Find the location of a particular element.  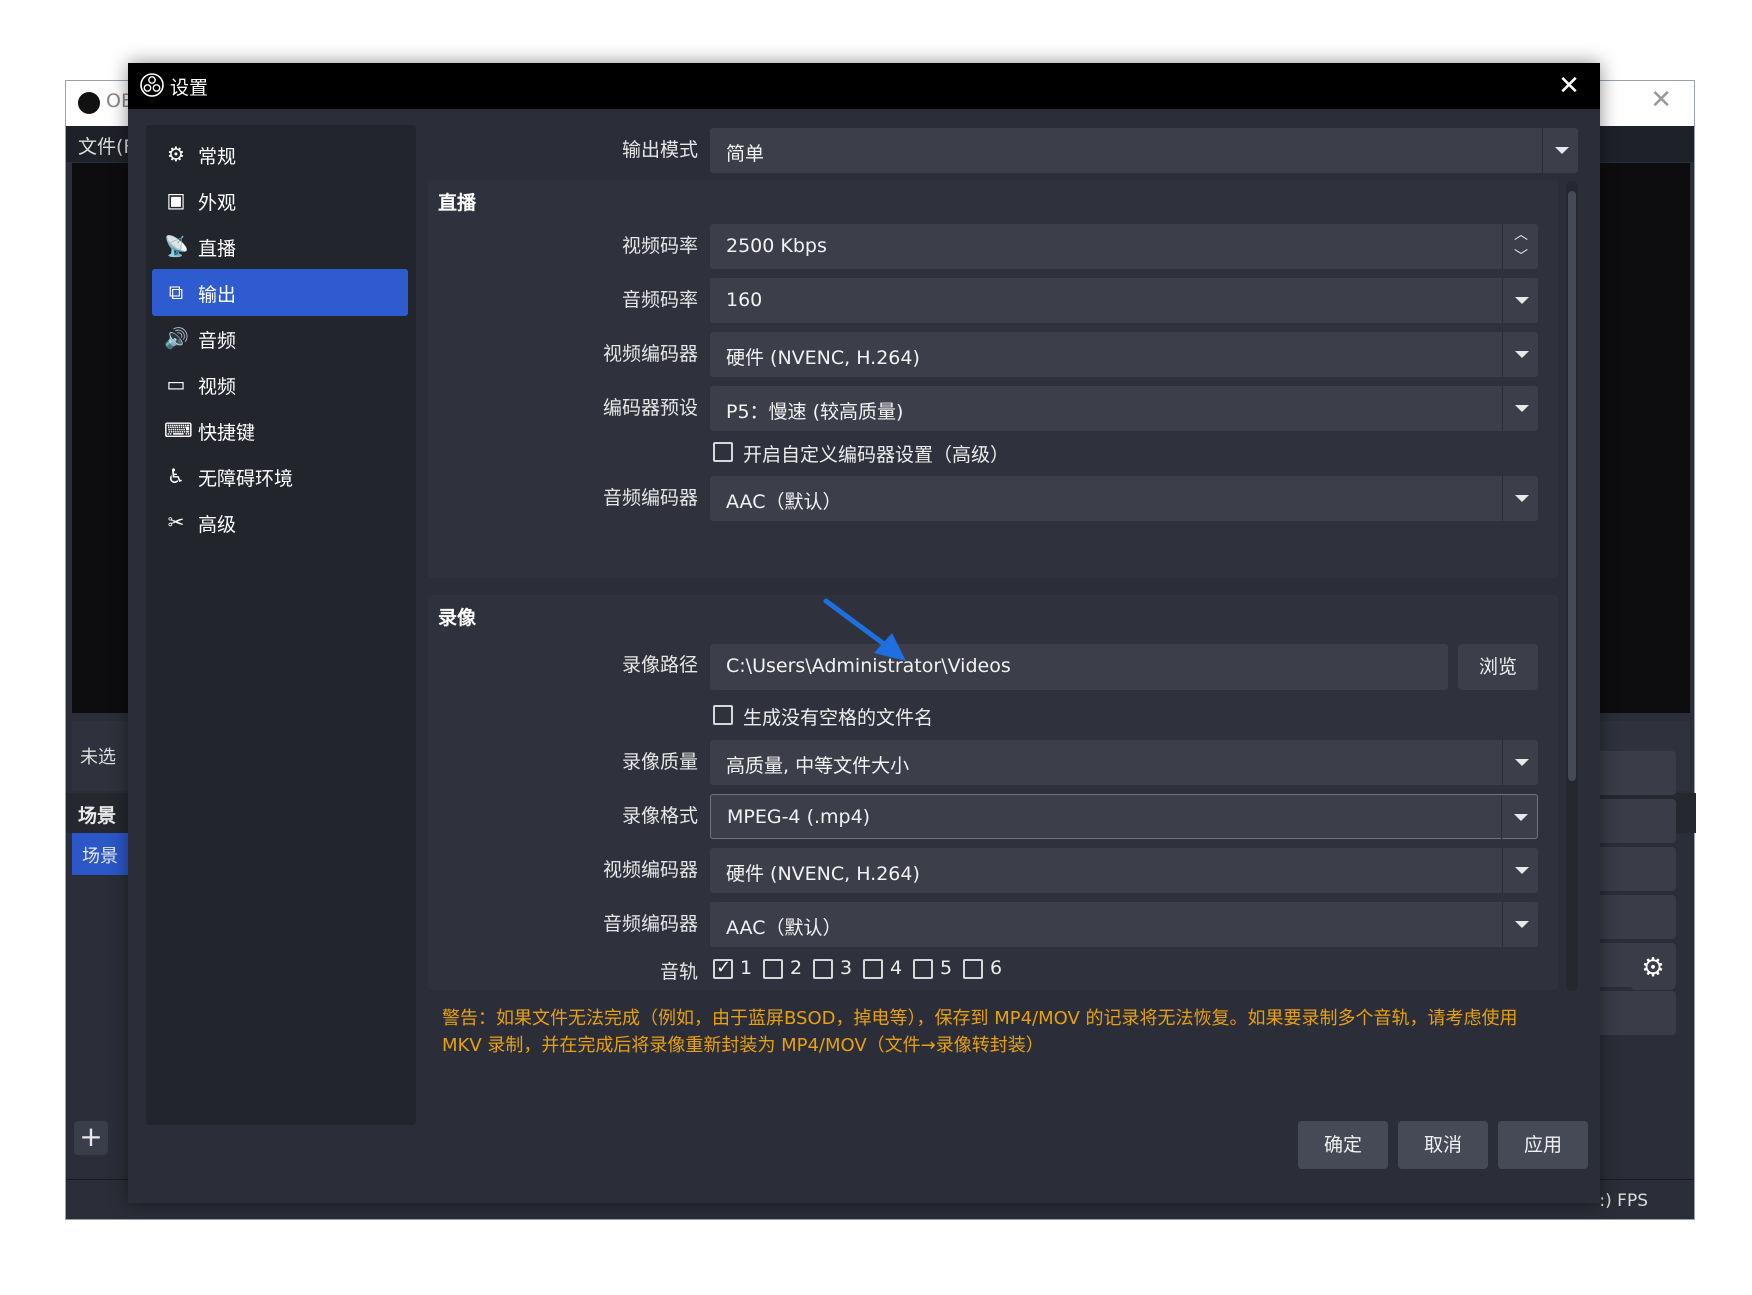

chevron-up-icon: ︿ is located at coordinates (1521, 235).